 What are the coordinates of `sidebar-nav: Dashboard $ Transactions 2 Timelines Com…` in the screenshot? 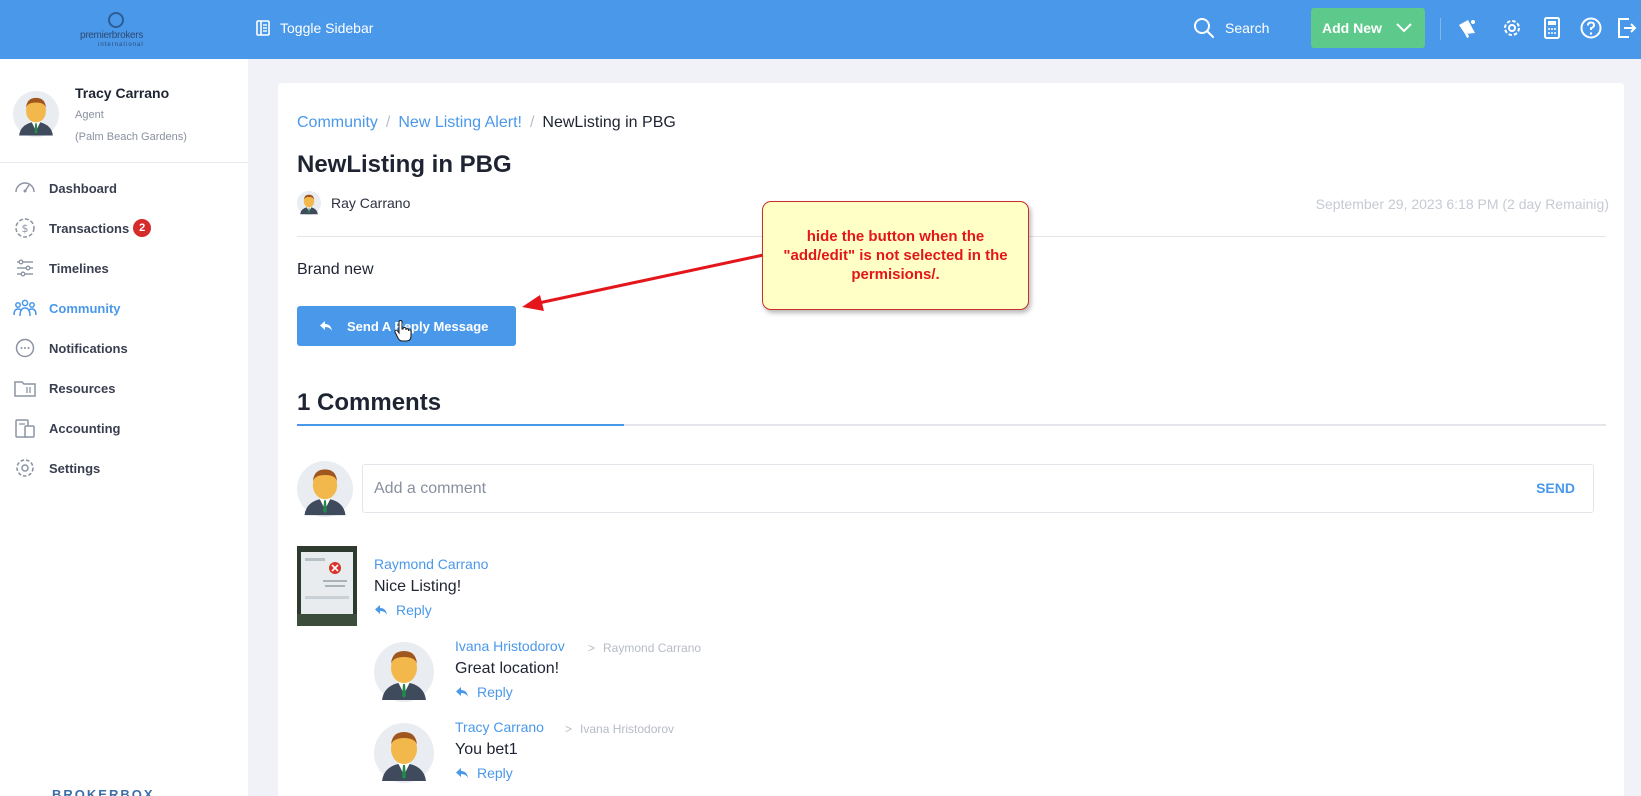 It's located at (124, 328).